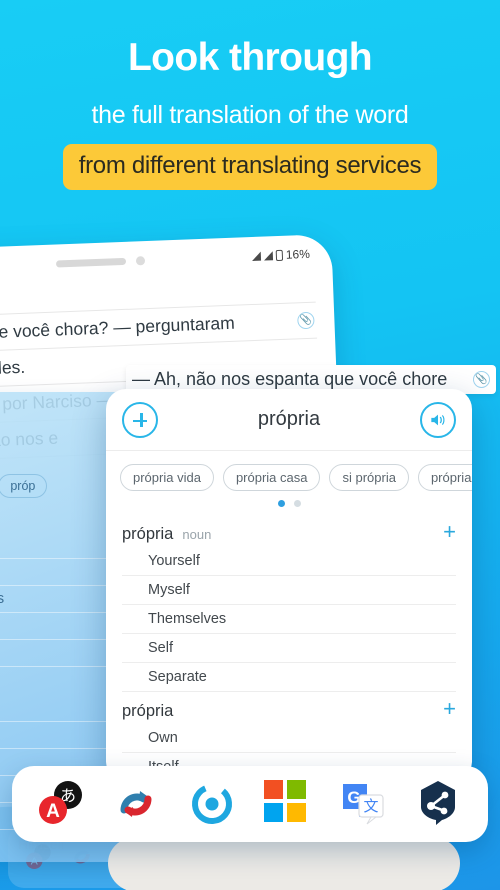 Image resolution: width=500 pixels, height=890 pixels. I want to click on background-phone-bottom-edge, so click(284, 864).